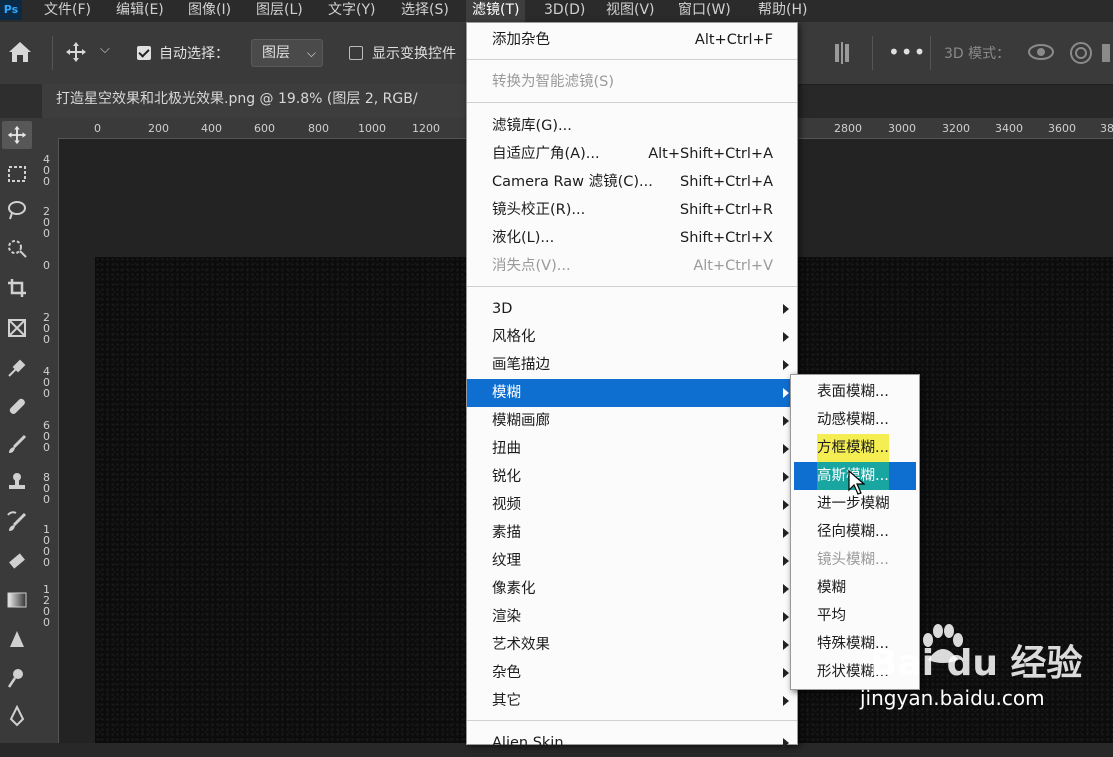  What do you see at coordinates (632, 673) in the screenshot?
I see `menu-item-noise: 杂色` at bounding box center [632, 673].